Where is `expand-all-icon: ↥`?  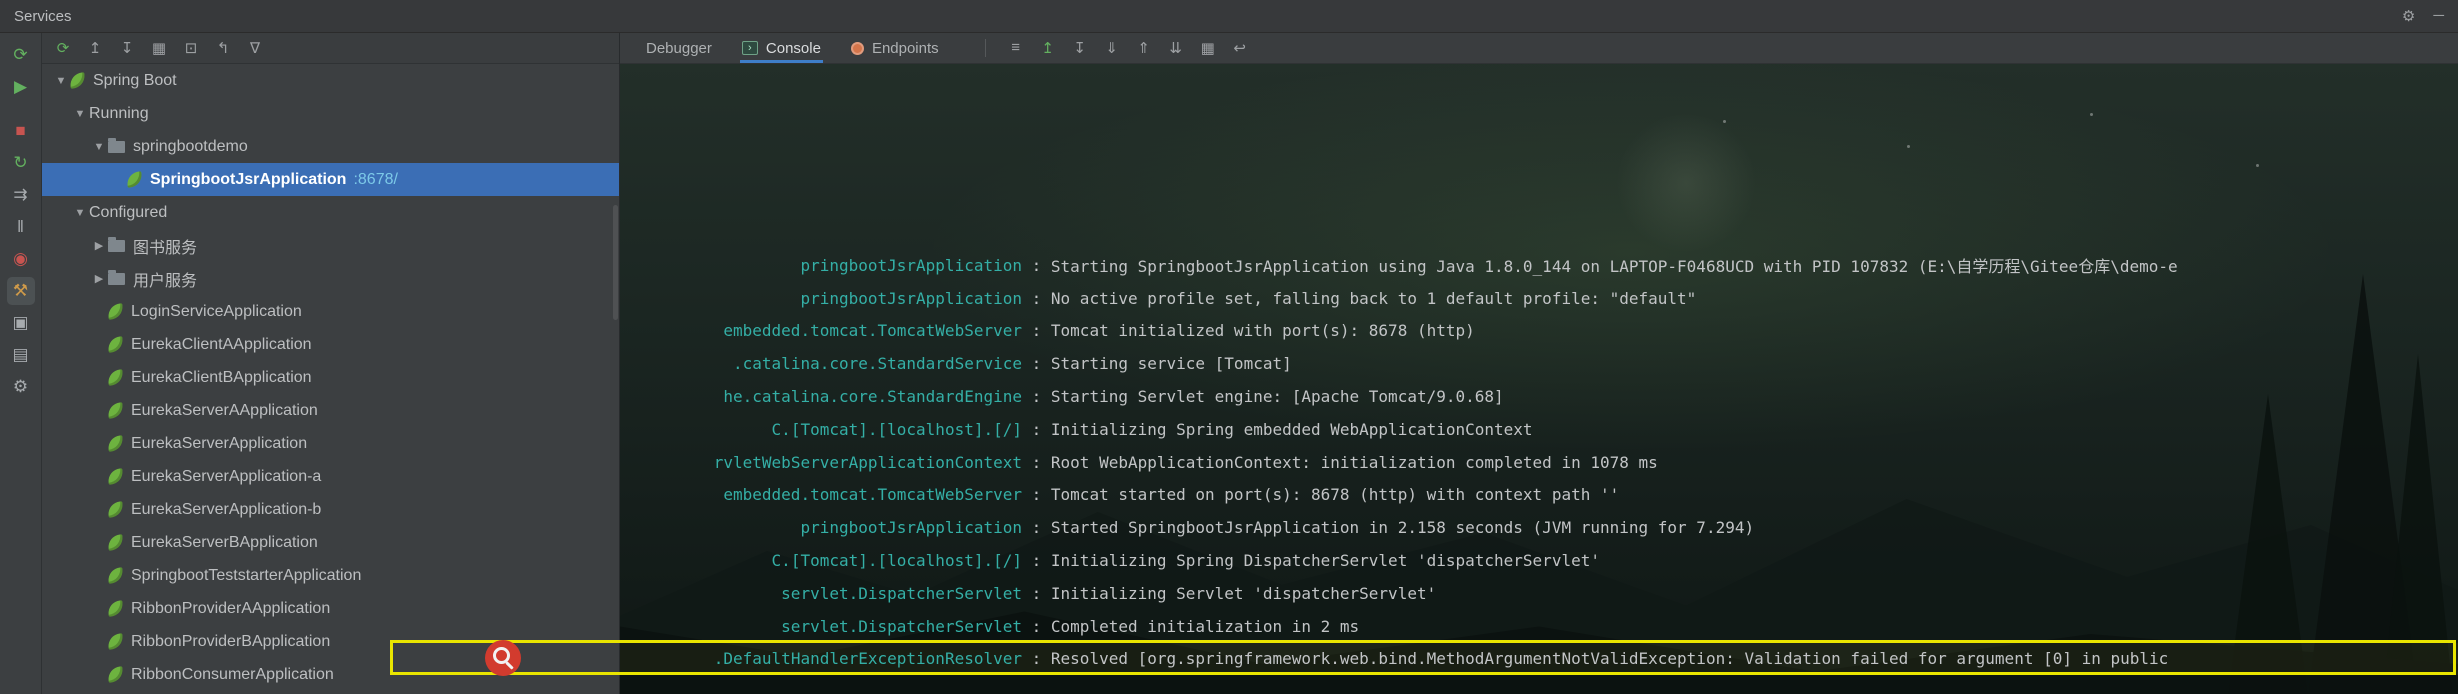
expand-all-icon: ↥ is located at coordinates (95, 48).